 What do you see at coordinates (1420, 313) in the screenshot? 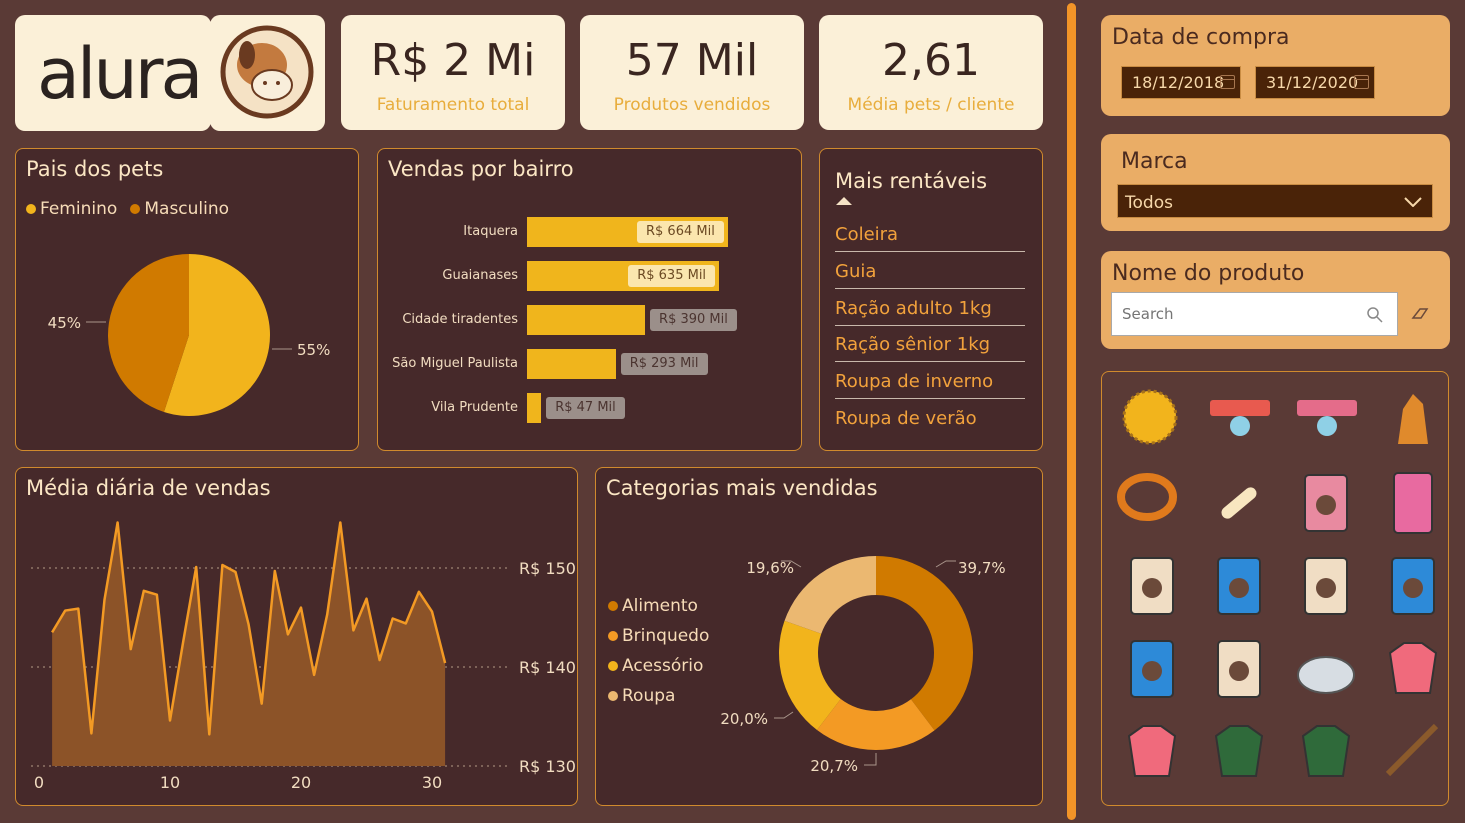
I see `eraser-icon` at bounding box center [1420, 313].